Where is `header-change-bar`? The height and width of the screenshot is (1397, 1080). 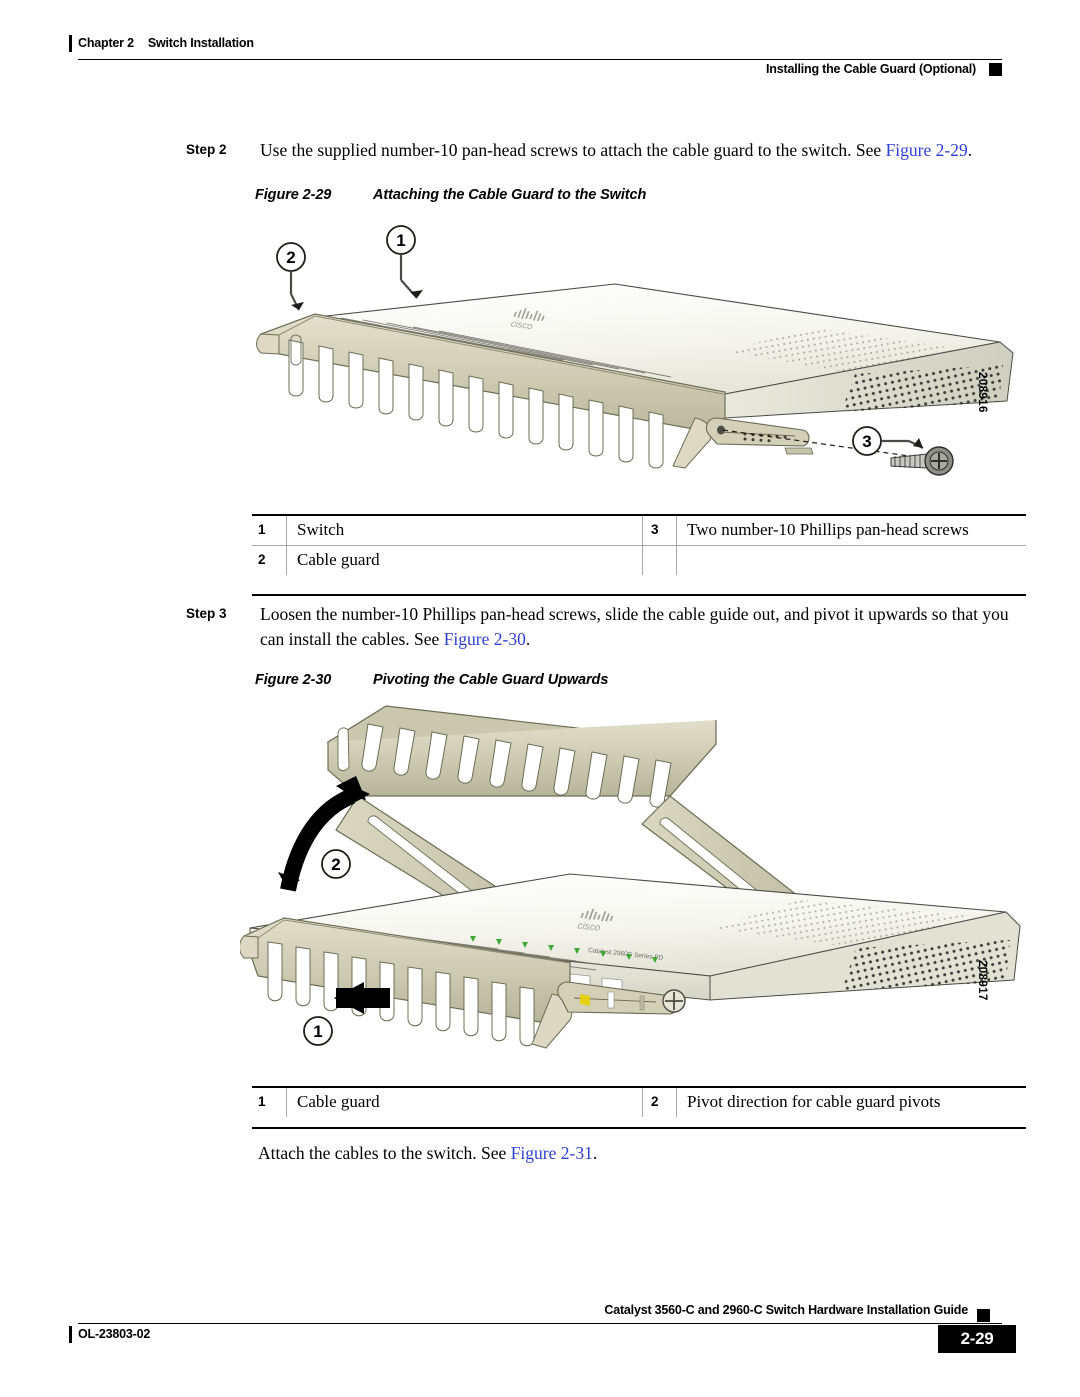
header-change-bar is located at coordinates (70, 43).